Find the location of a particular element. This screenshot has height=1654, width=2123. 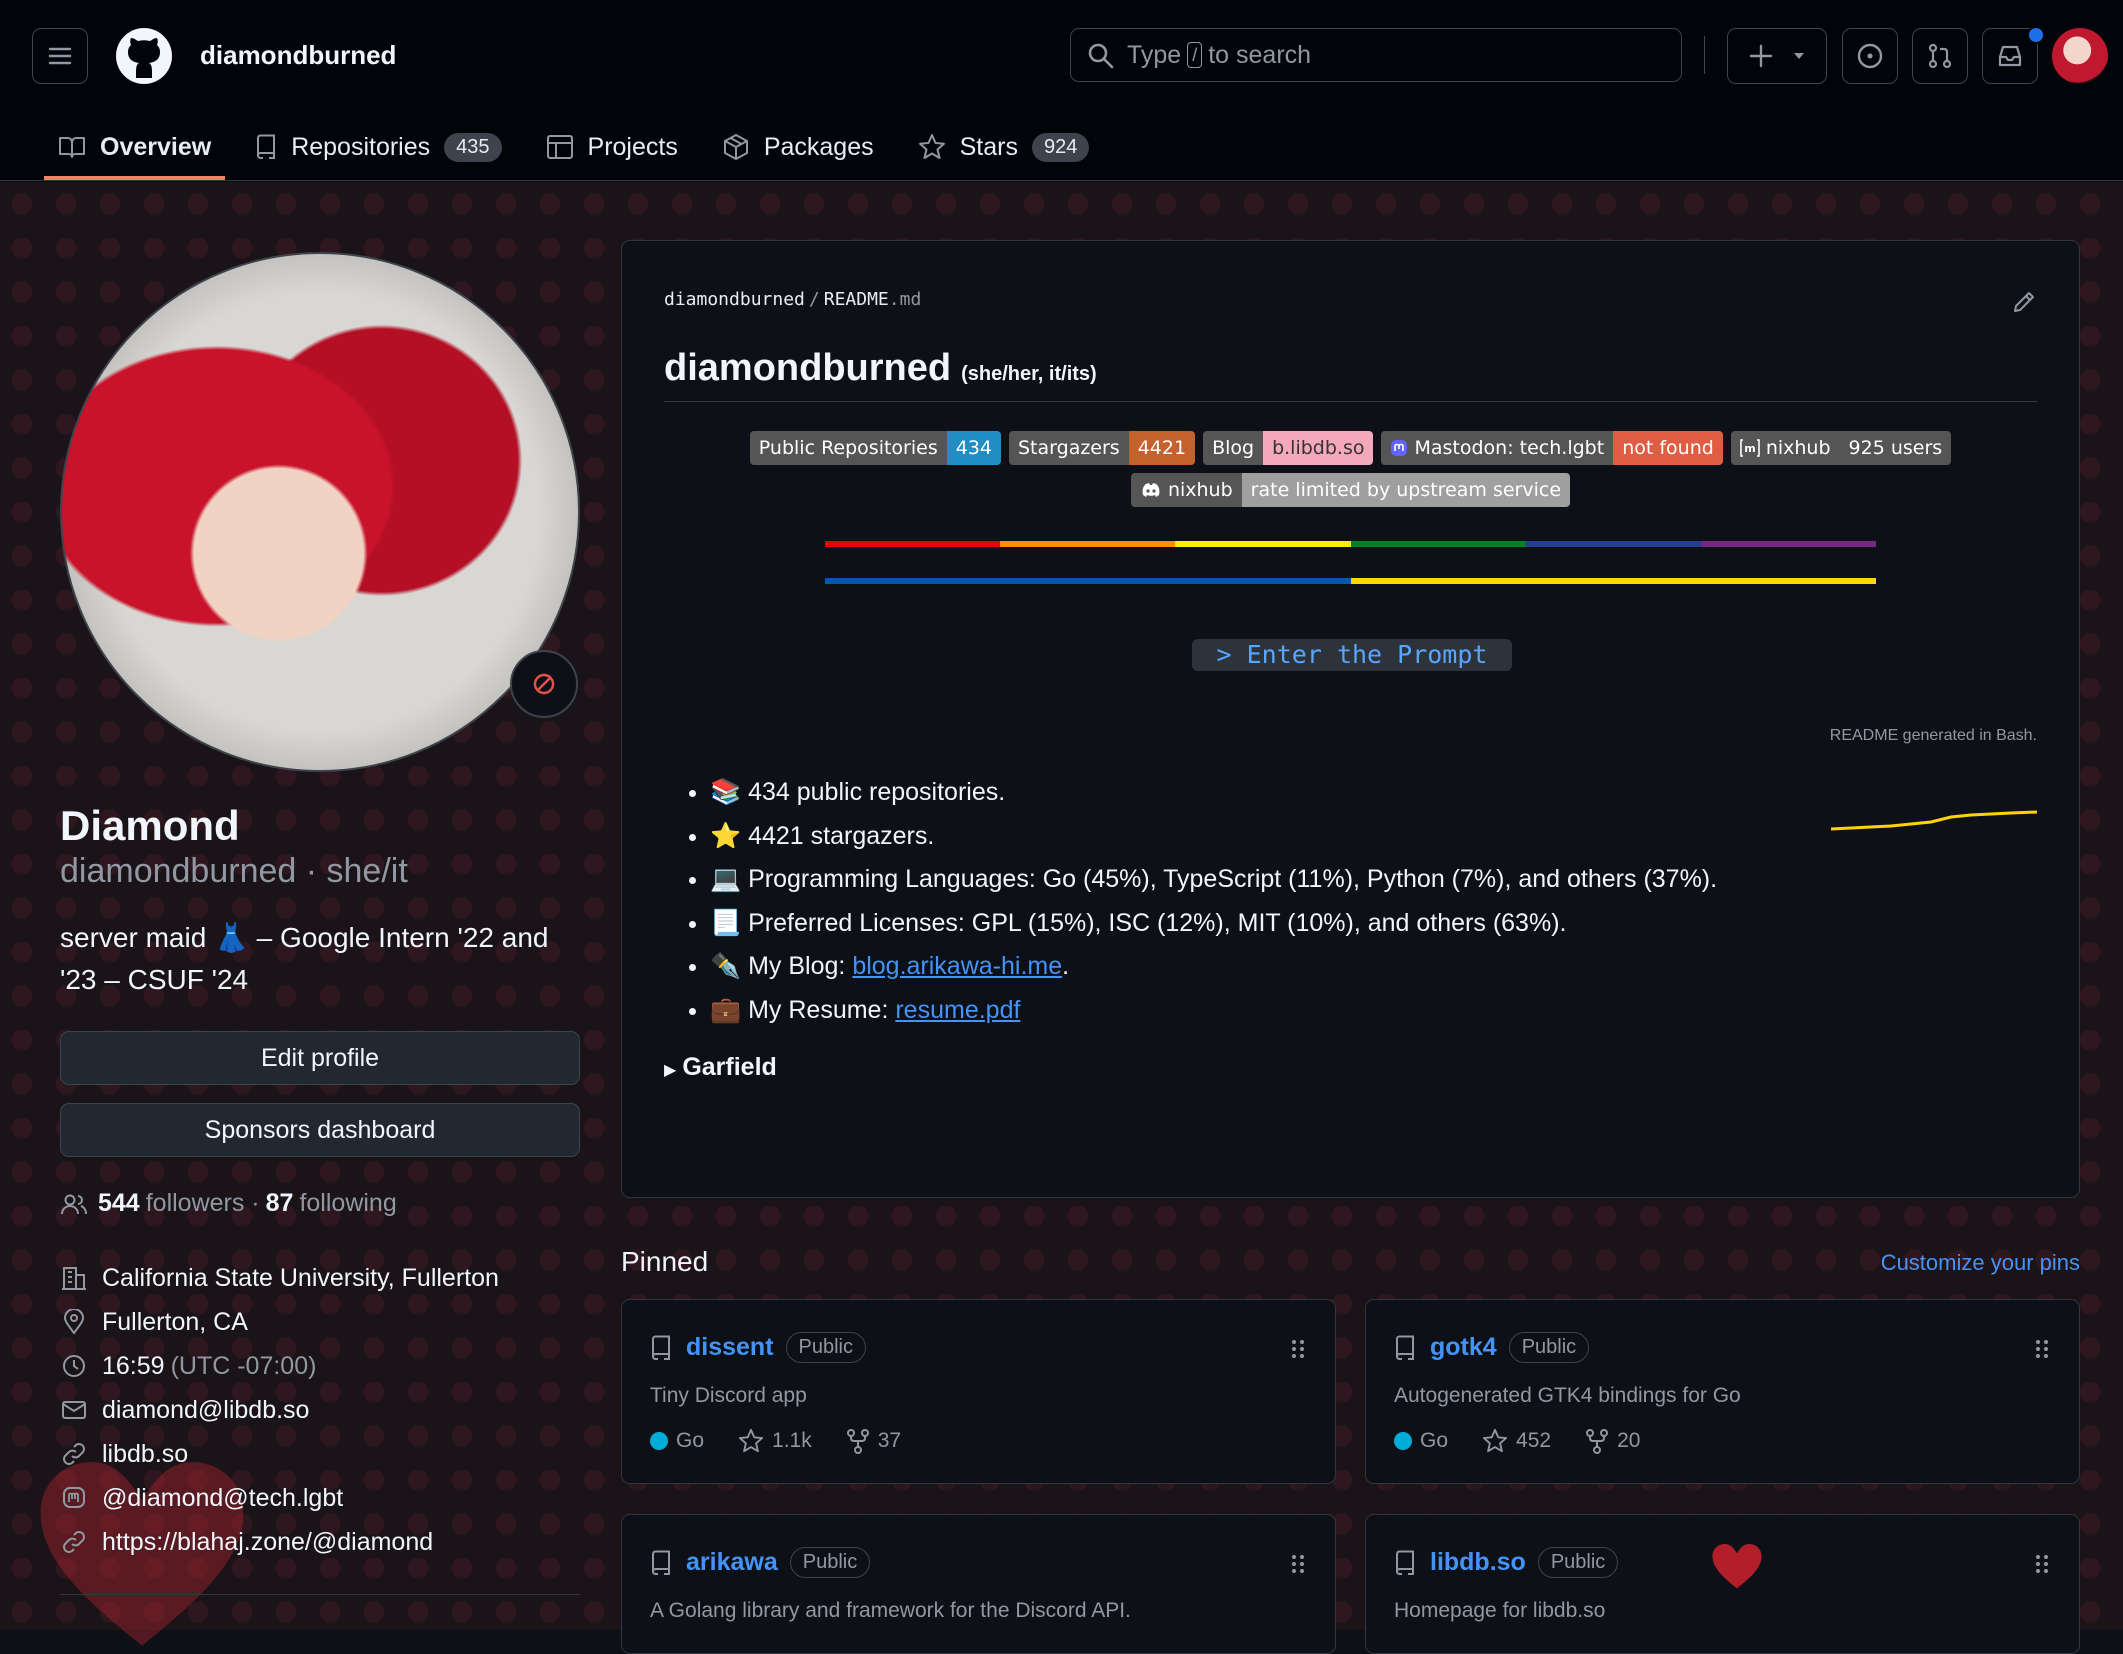

edit-readme-button is located at coordinates (2024, 304).